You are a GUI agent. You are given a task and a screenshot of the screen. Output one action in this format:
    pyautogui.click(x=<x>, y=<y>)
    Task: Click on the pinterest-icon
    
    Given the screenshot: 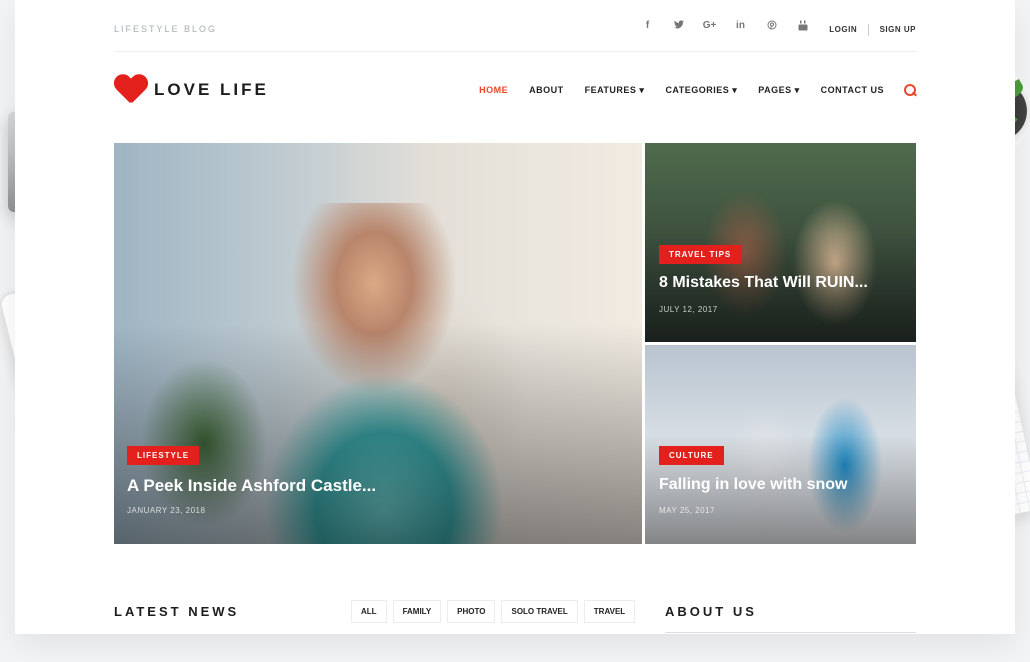 What is the action you would take?
    pyautogui.click(x=771, y=27)
    